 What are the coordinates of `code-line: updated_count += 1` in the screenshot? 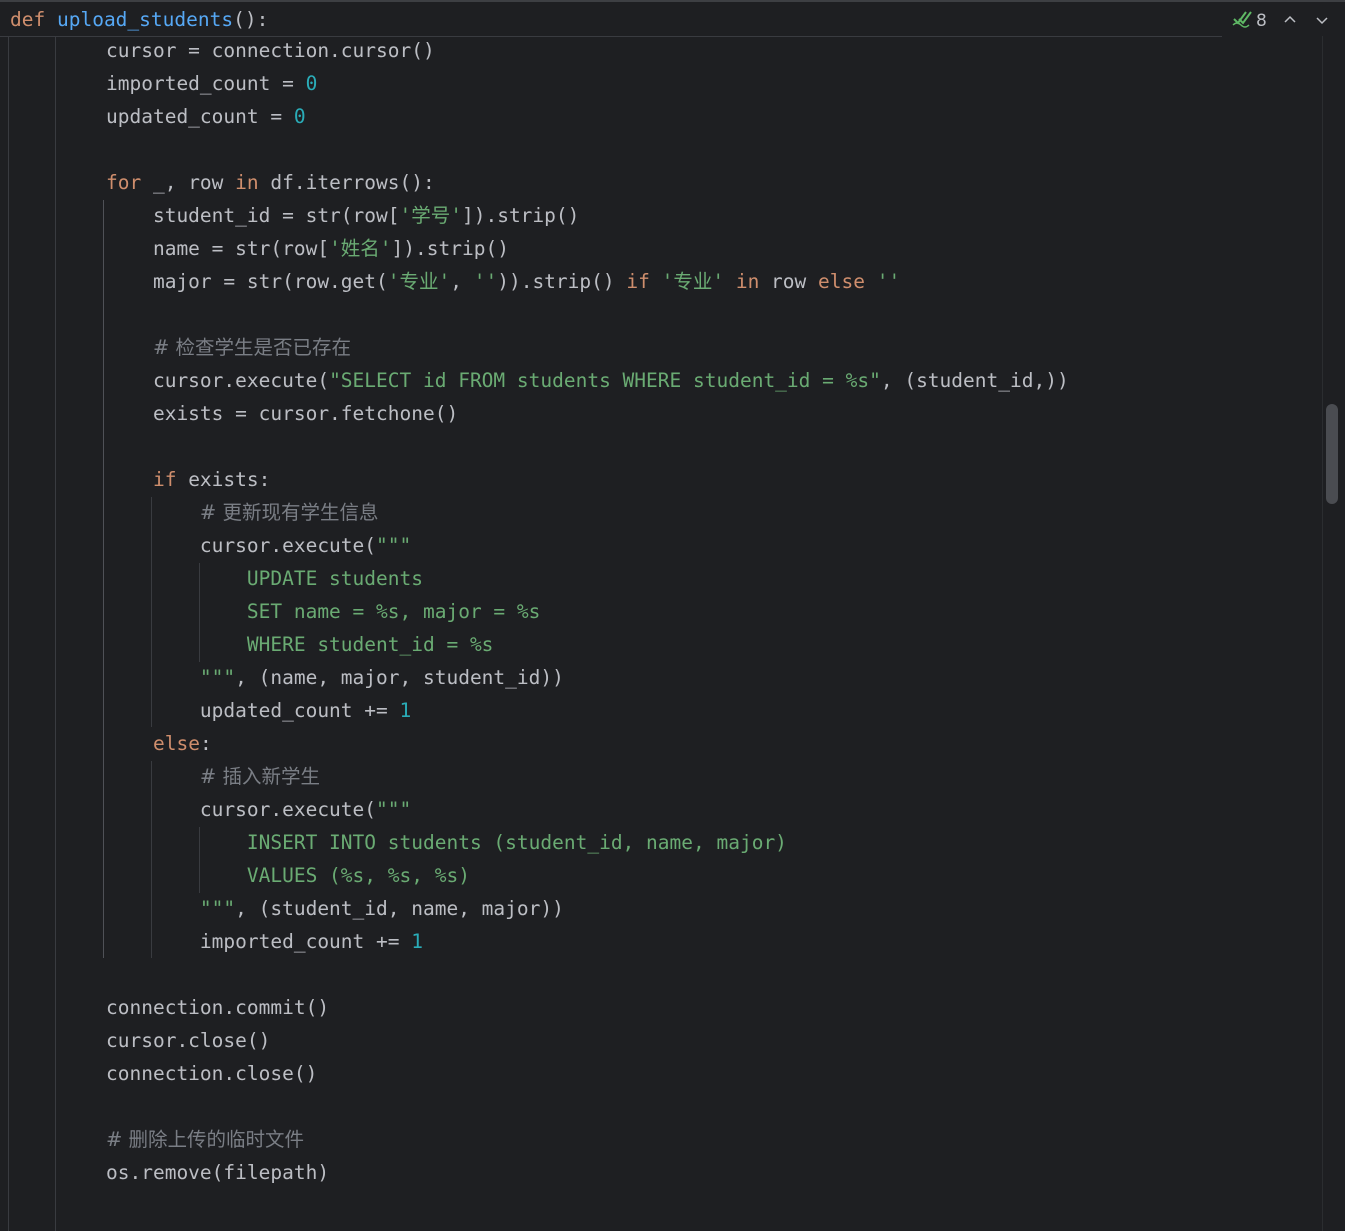 It's located at (258, 710).